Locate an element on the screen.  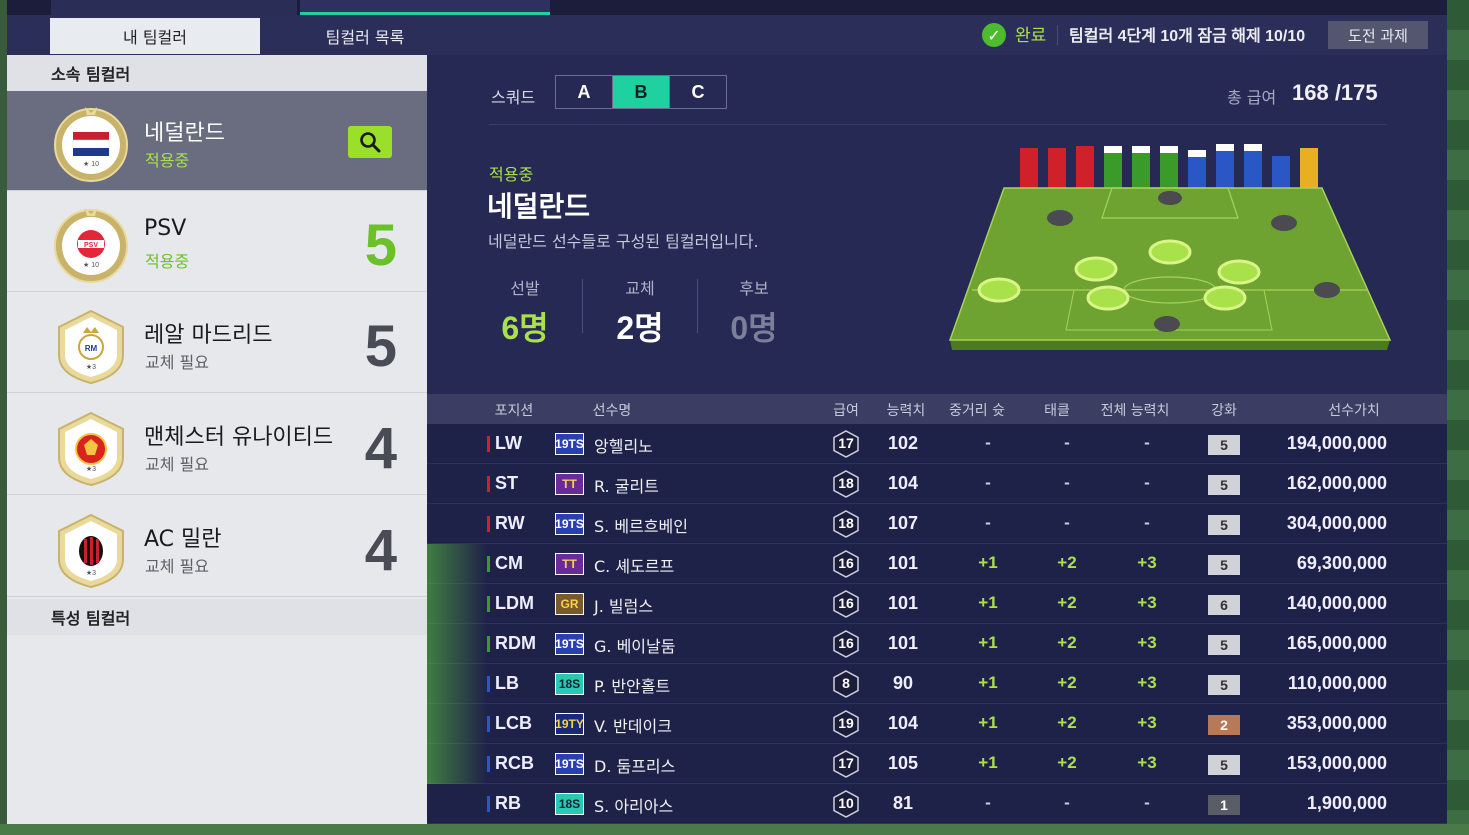
player-name: S. 베르흐베인 is located at coordinates (641, 526).